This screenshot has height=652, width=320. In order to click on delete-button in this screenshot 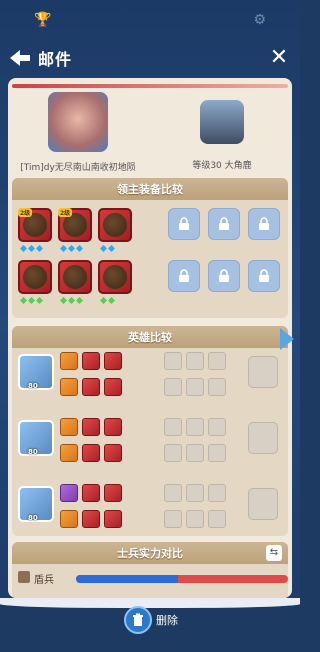, I will do `click(138, 620)`.